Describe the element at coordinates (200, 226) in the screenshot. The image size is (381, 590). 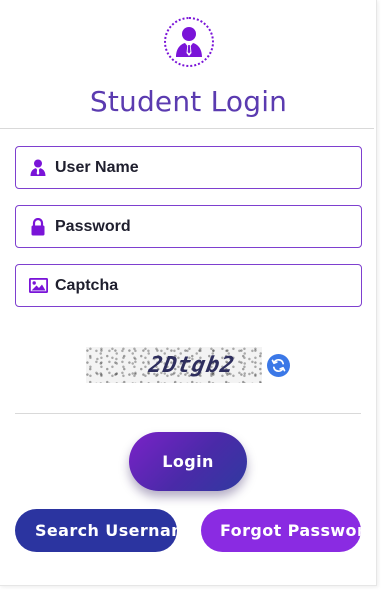
I see `password-input` at that location.